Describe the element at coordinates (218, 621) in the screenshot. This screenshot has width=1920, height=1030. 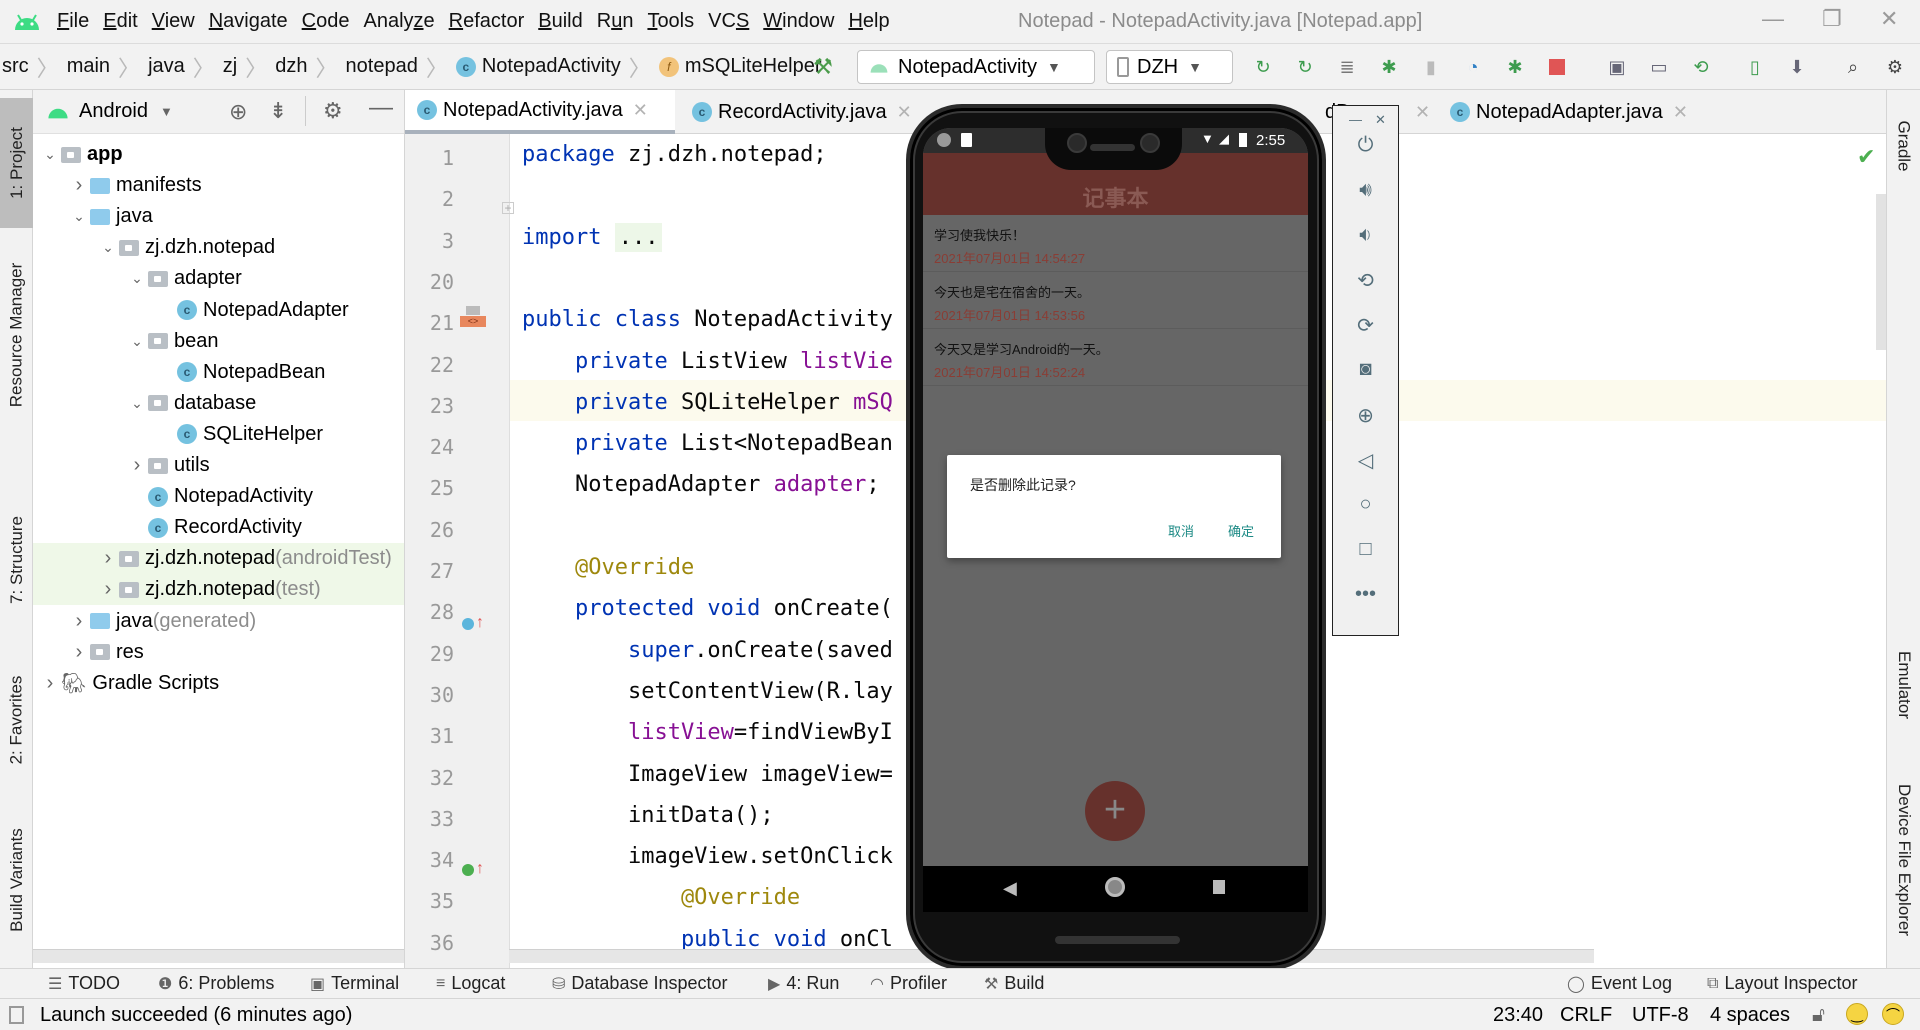
I see `tree-item: › java (generated)` at that location.